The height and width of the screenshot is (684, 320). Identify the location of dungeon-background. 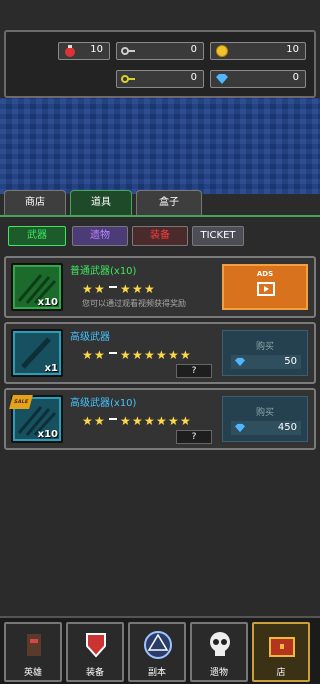
(160, 146).